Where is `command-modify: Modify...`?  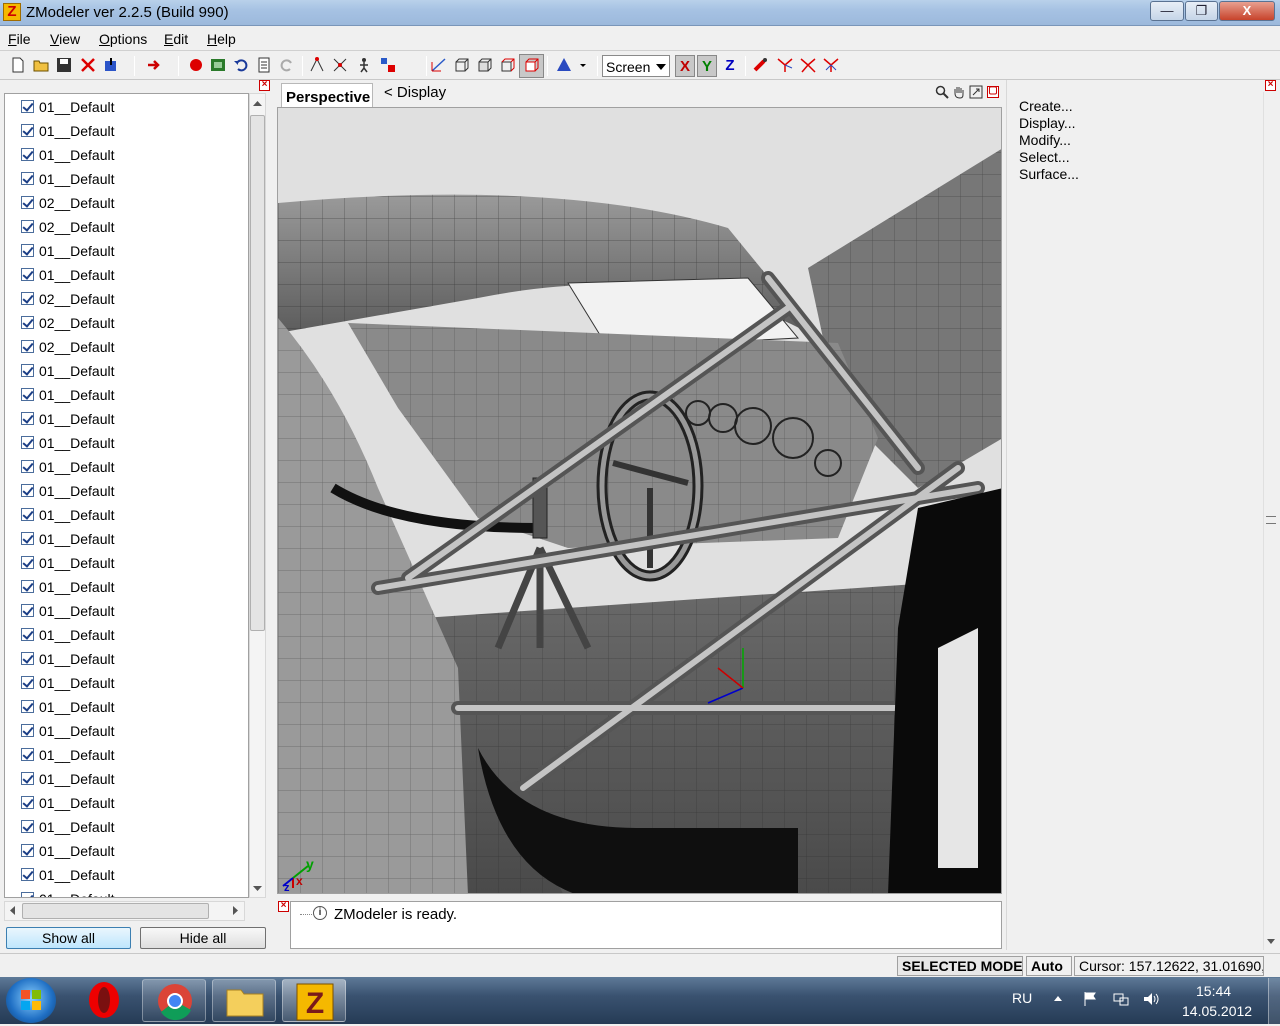
command-modify: Modify... is located at coordinates (1045, 140).